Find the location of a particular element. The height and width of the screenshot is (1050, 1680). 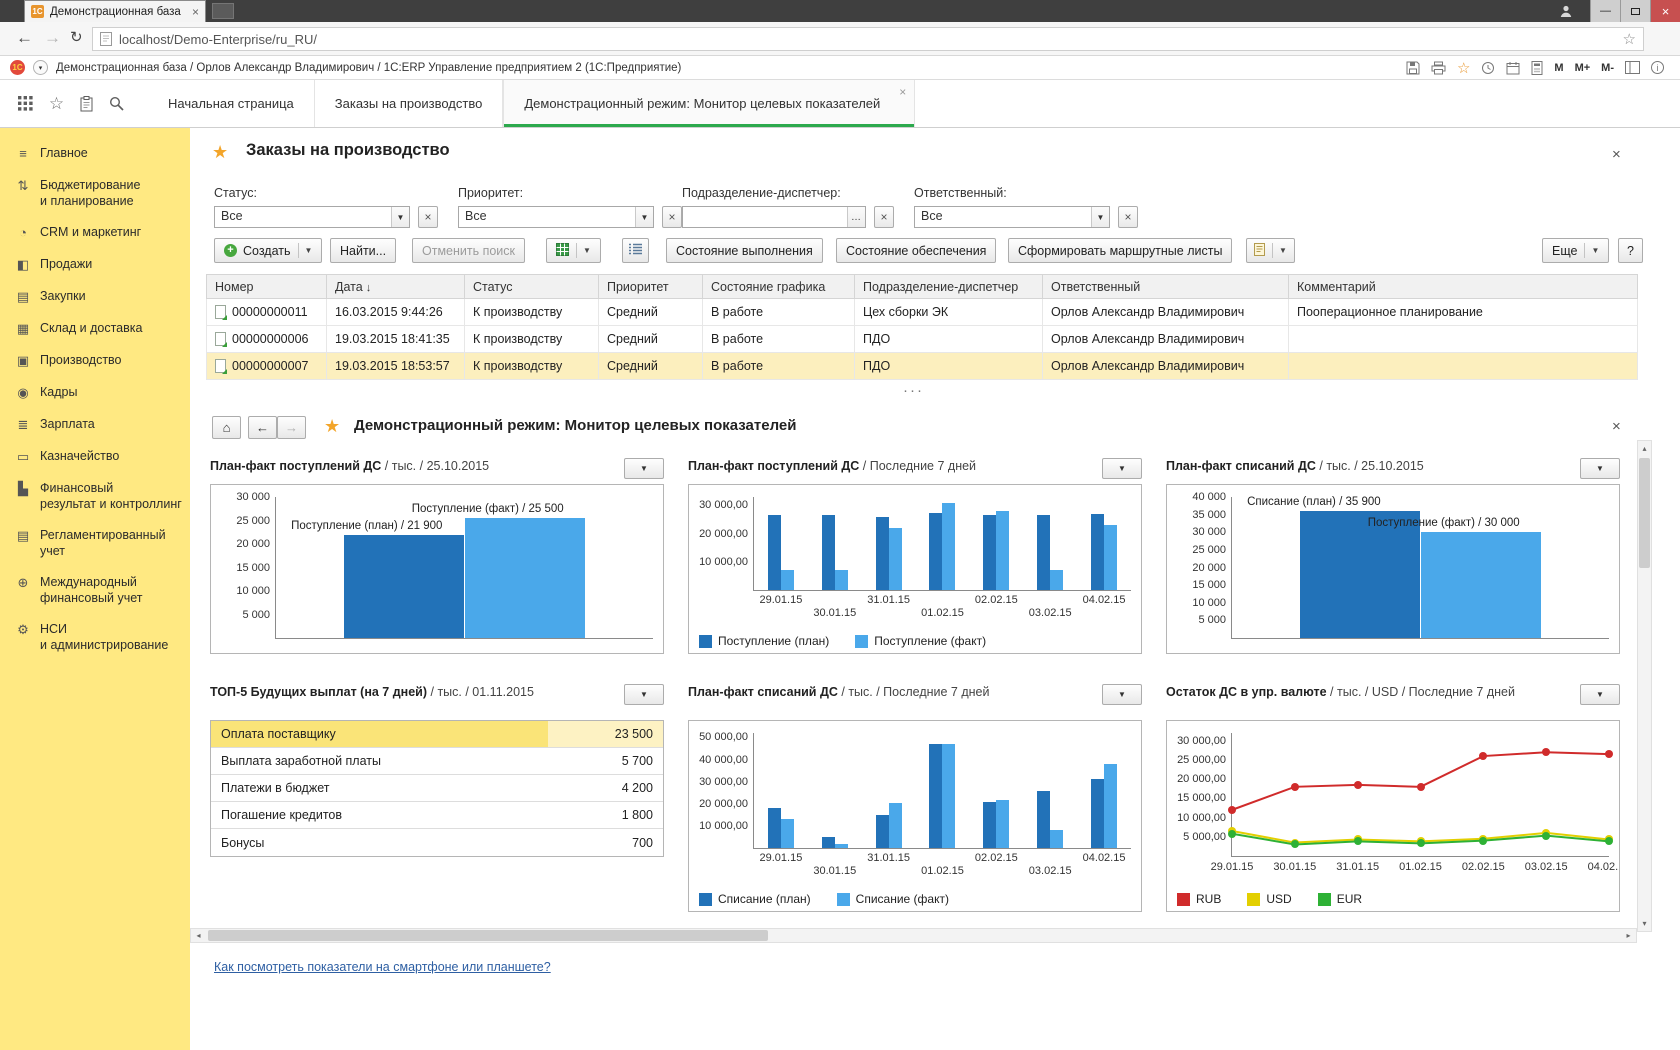

sidebar-item-ifrs: ⊕ Международный финансовый учет is located at coordinates (95, 590).